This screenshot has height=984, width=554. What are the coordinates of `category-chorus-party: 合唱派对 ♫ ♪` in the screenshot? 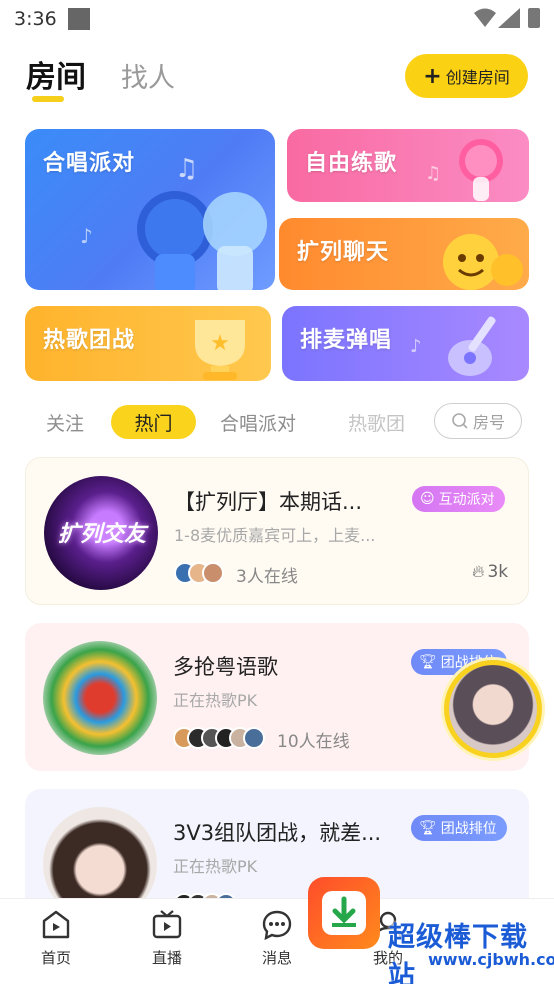 It's located at (150, 209).